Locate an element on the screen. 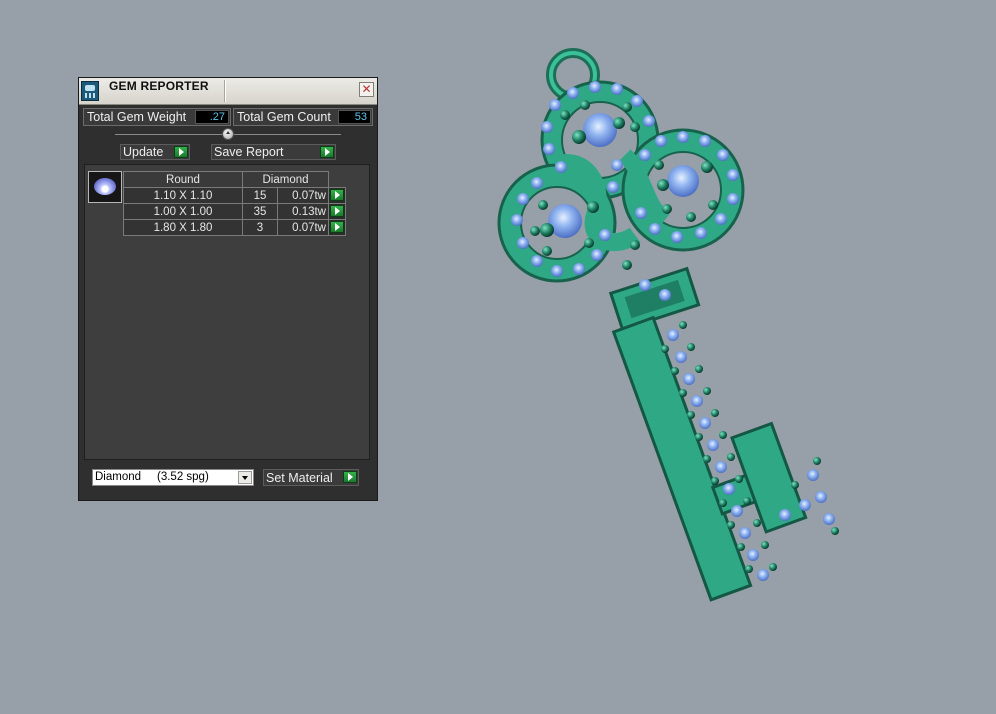 The height and width of the screenshot is (714, 996). material-dropdown: Diamond (3.52 spg) is located at coordinates (173, 477).